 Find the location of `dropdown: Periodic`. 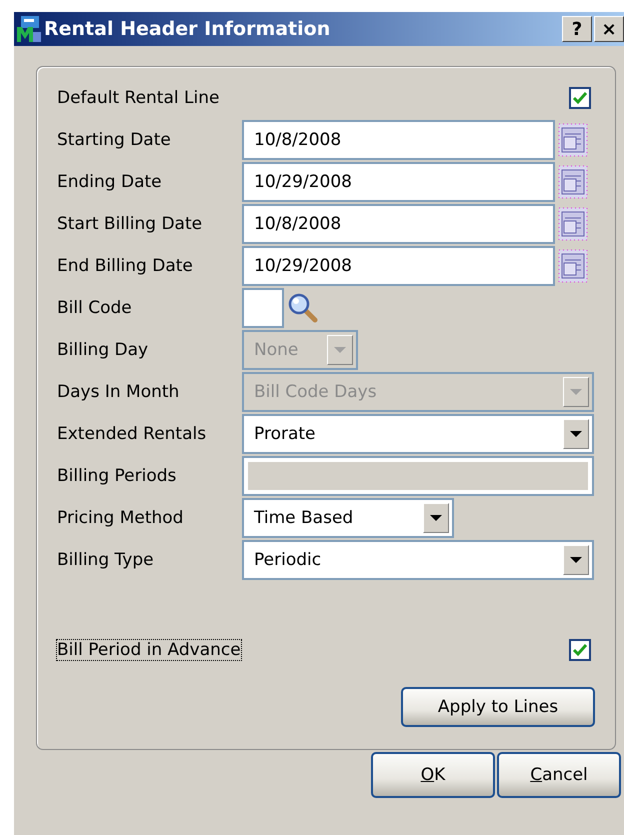

dropdown: Periodic is located at coordinates (418, 560).